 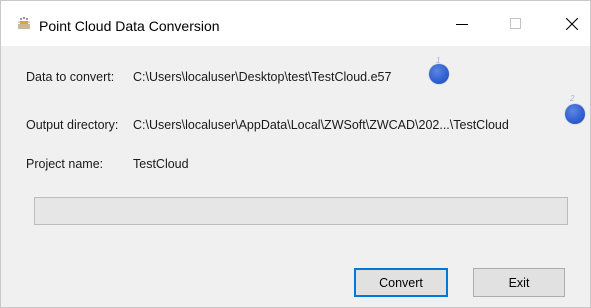 I want to click on maximize-button, so click(x=515, y=23).